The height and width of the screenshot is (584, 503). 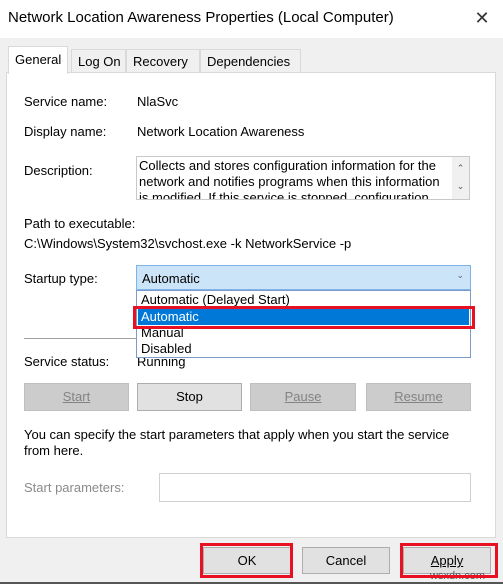 I want to click on apply-button-label: Apply, so click(x=447, y=560).